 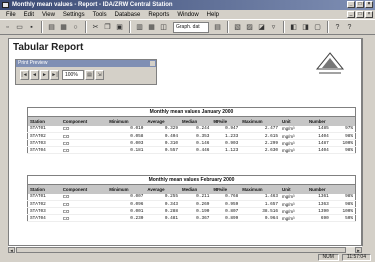 I want to click on cell: 0.255, so click(x=163, y=197).